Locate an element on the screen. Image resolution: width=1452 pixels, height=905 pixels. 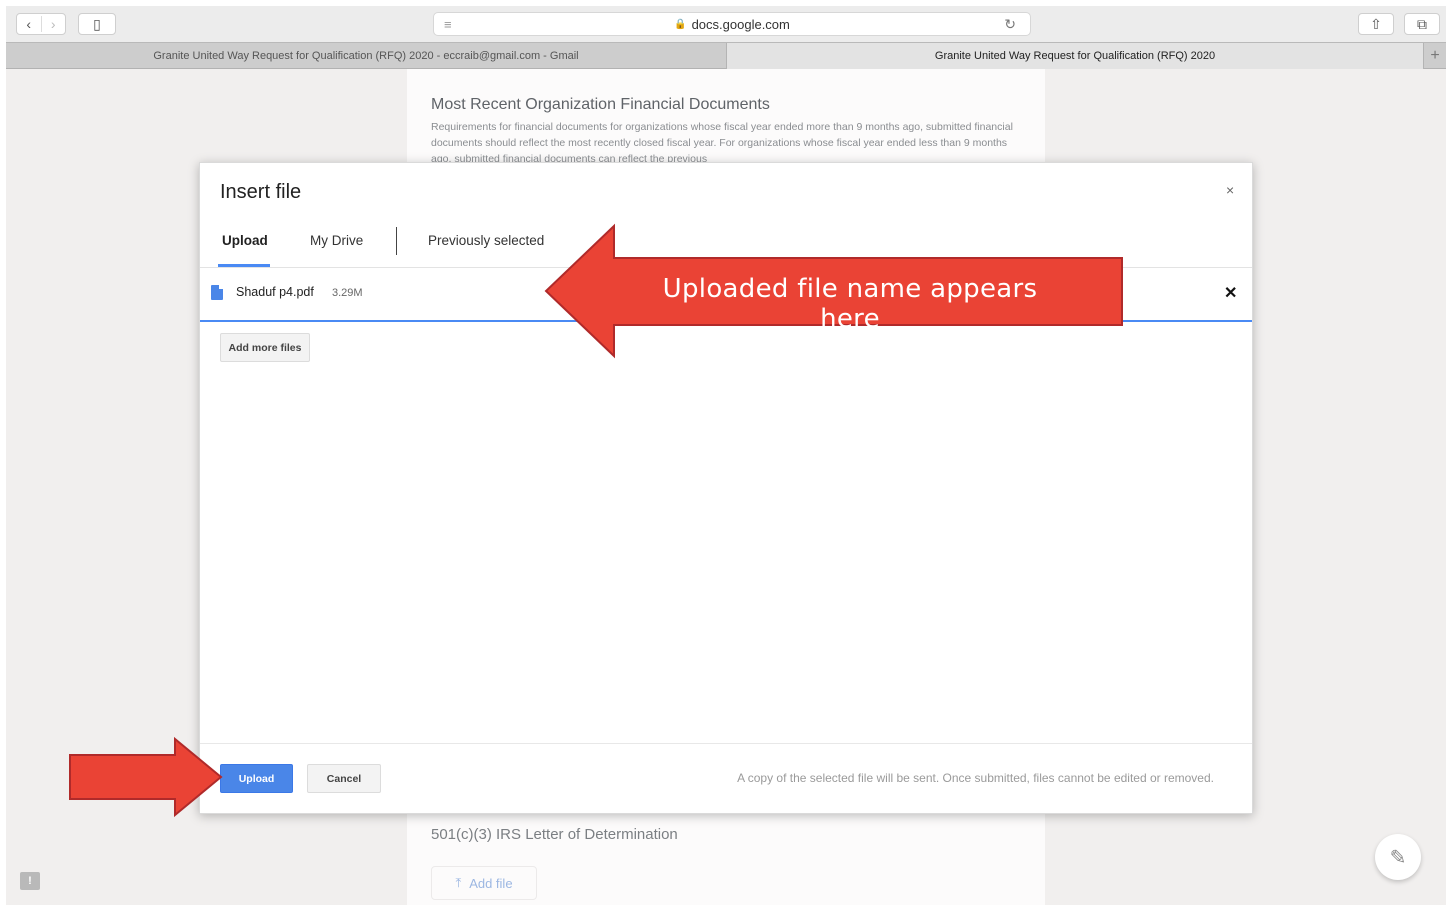
callout-text: Uploaded file name appears here is located at coordinates (850, 304).